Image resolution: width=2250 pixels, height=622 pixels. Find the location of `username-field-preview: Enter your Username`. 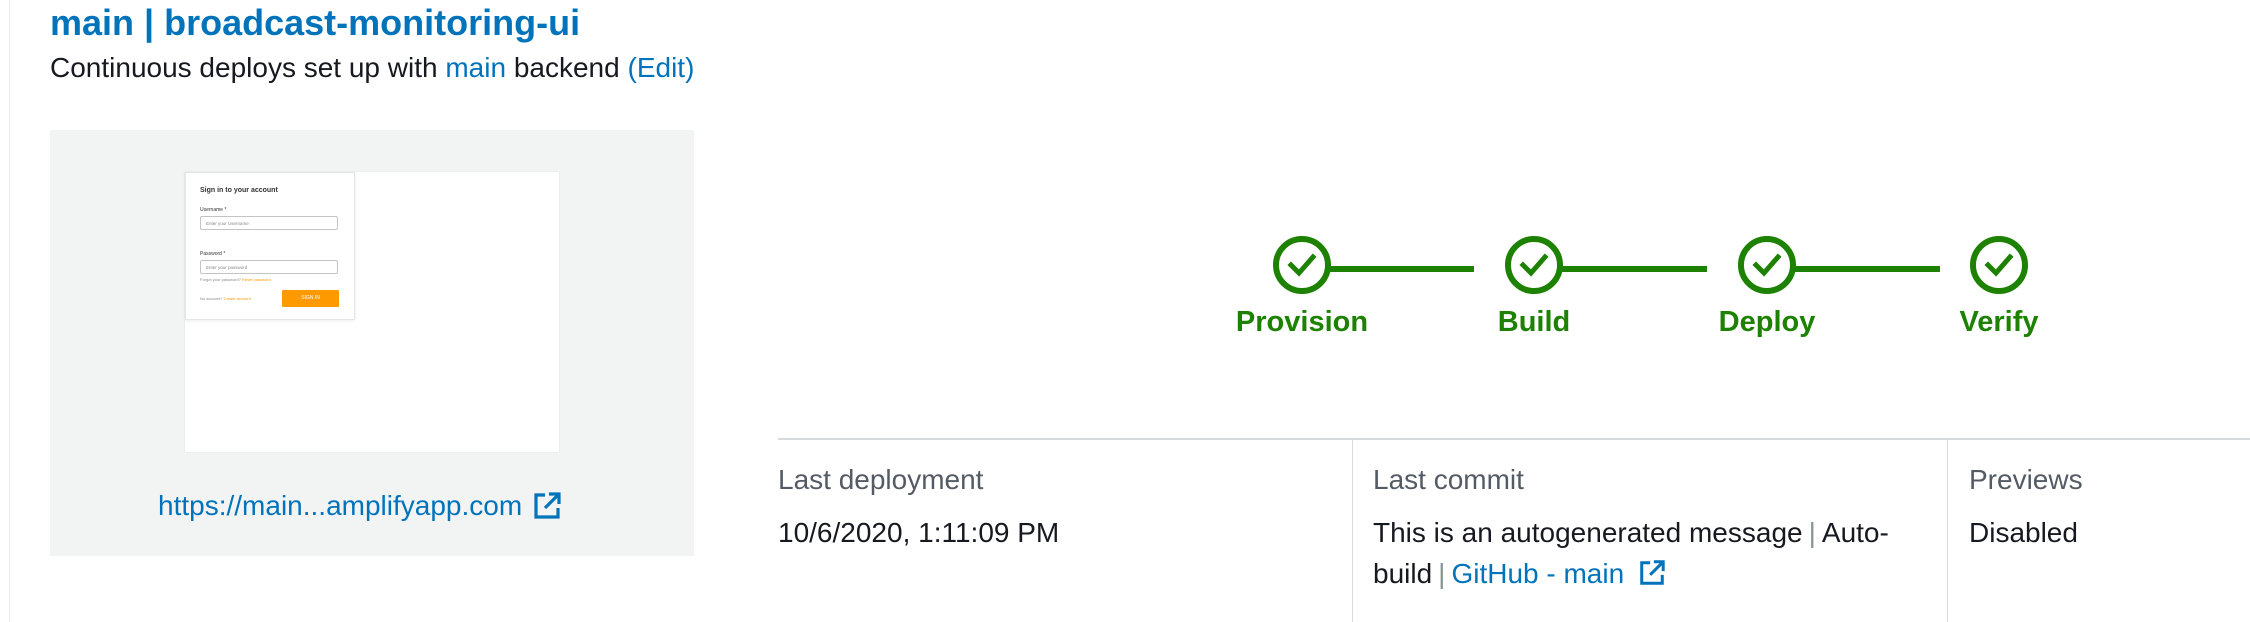

username-field-preview: Enter your Username is located at coordinates (269, 223).